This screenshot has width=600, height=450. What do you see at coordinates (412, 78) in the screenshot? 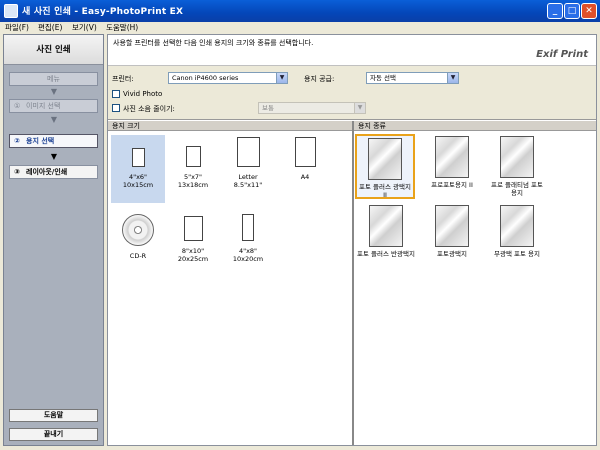
I see `paper-source-select: 자동 선택 ▼` at bounding box center [412, 78].